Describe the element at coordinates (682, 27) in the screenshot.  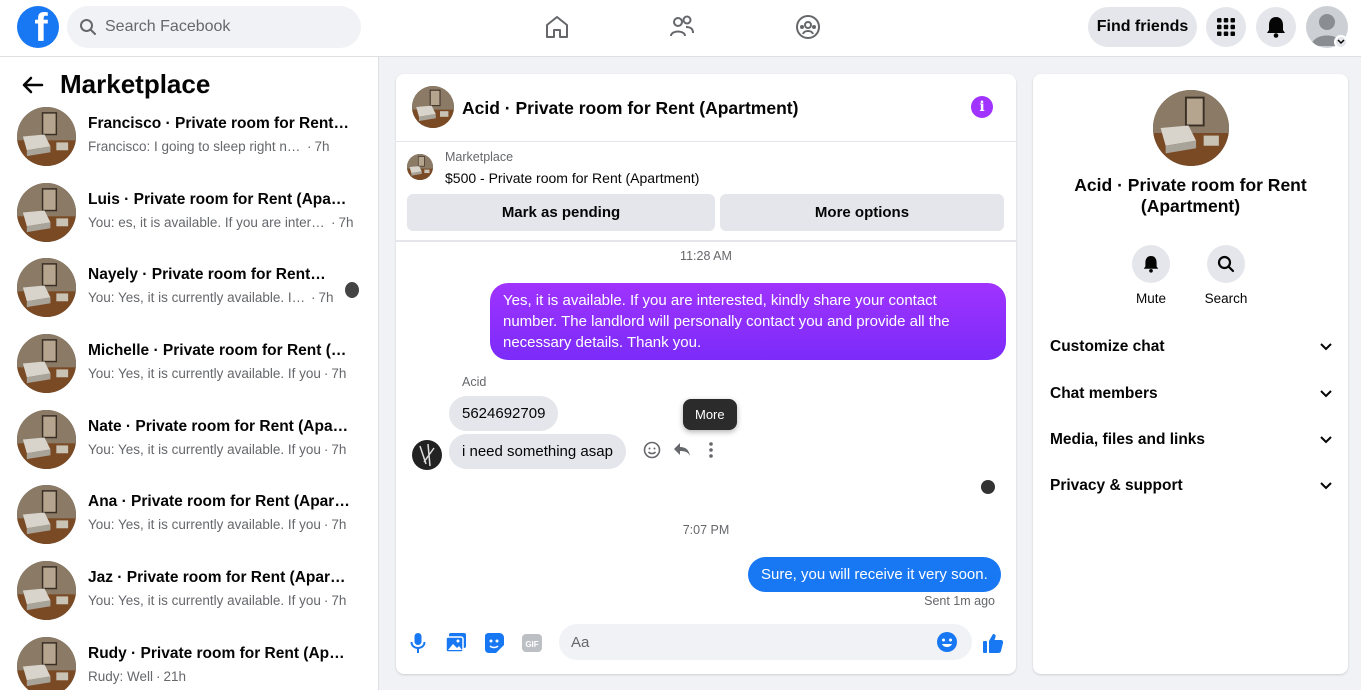
I see `friends-icon` at that location.